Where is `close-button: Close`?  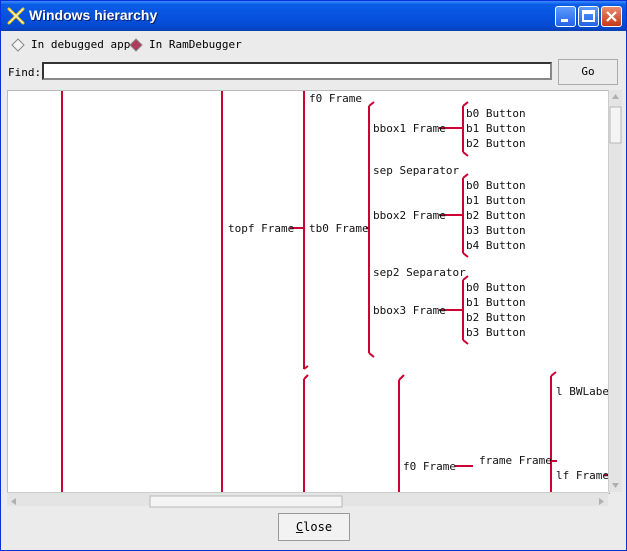
close-button: Close is located at coordinates (314, 527).